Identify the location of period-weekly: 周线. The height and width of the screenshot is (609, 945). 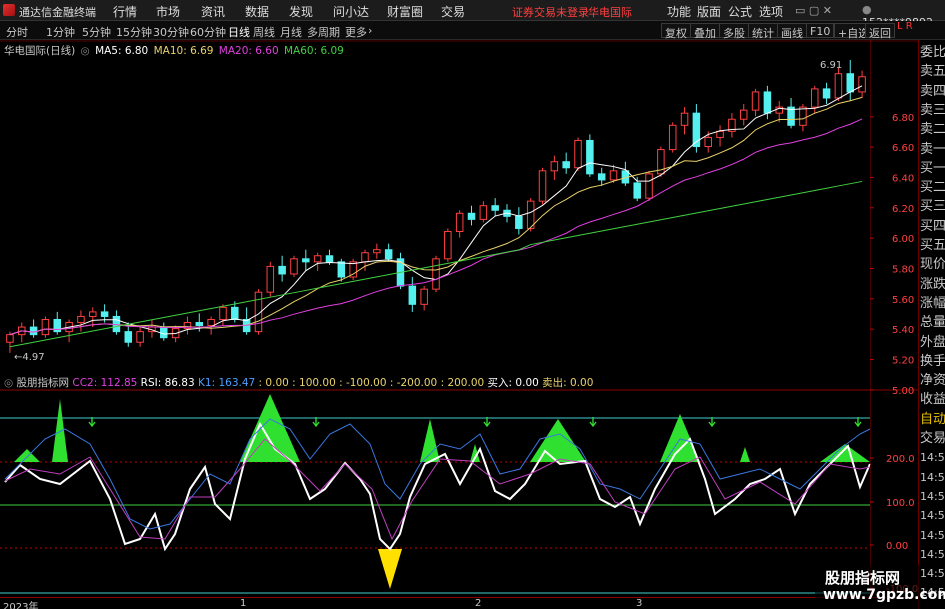
(264, 32).